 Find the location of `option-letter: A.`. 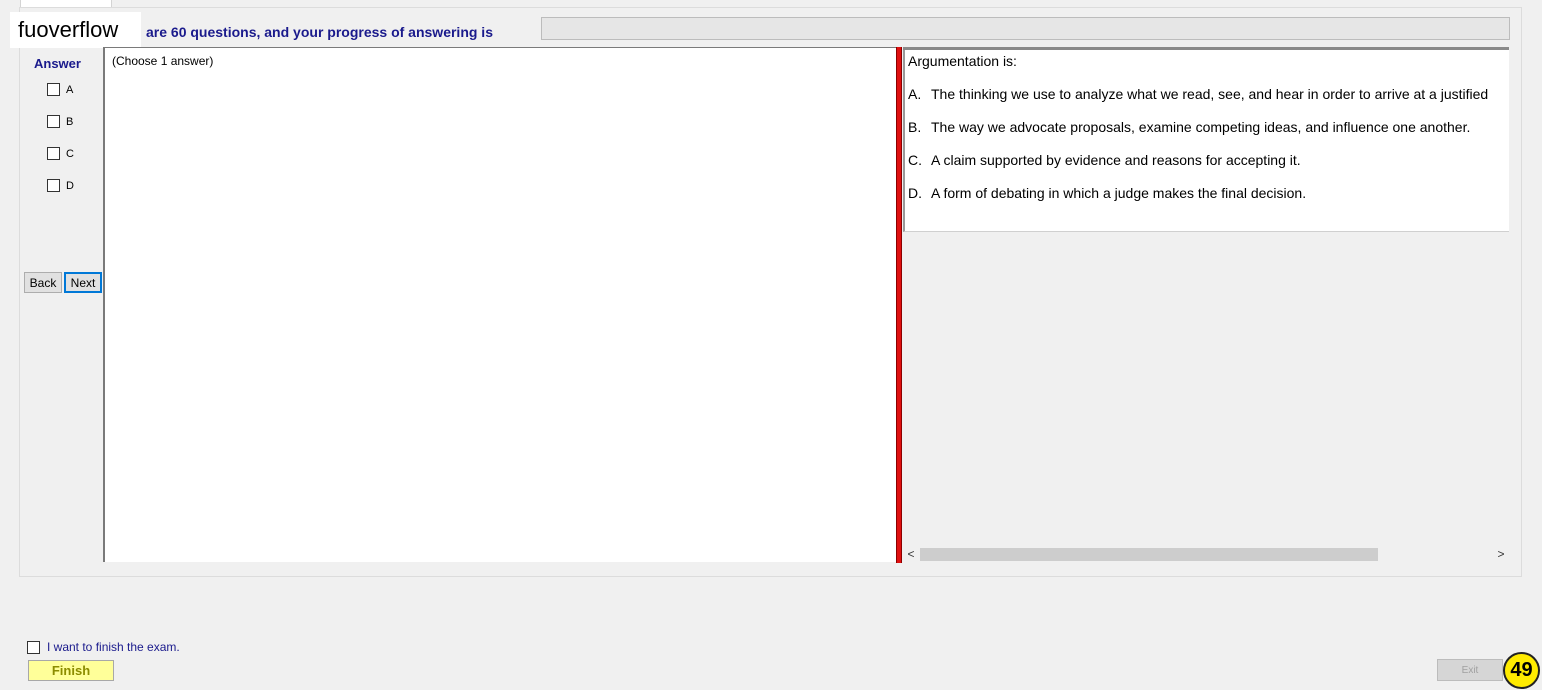

option-letter: A. is located at coordinates (915, 94).